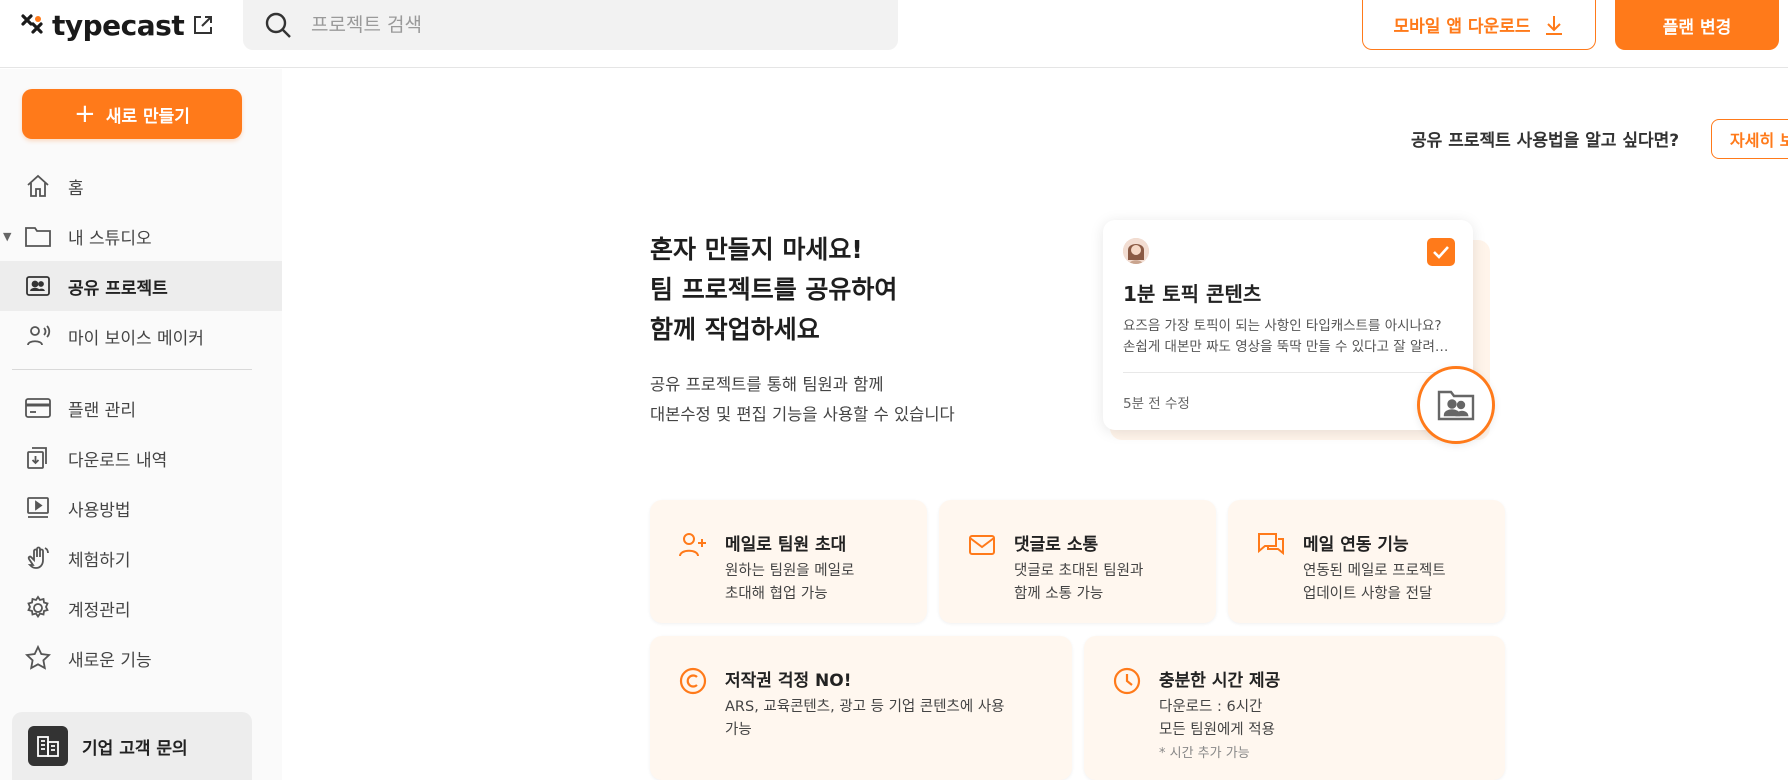 The width and height of the screenshot is (1788, 780). I want to click on shared-folder-badge, so click(1456, 405).